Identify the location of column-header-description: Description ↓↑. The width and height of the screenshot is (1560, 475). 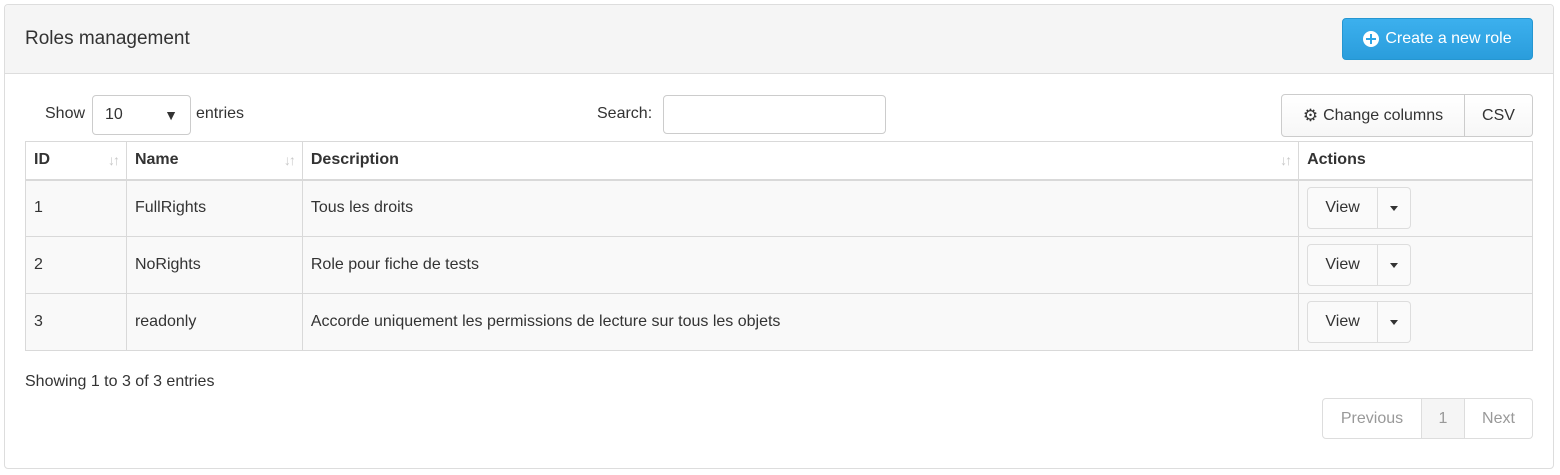
(800, 161).